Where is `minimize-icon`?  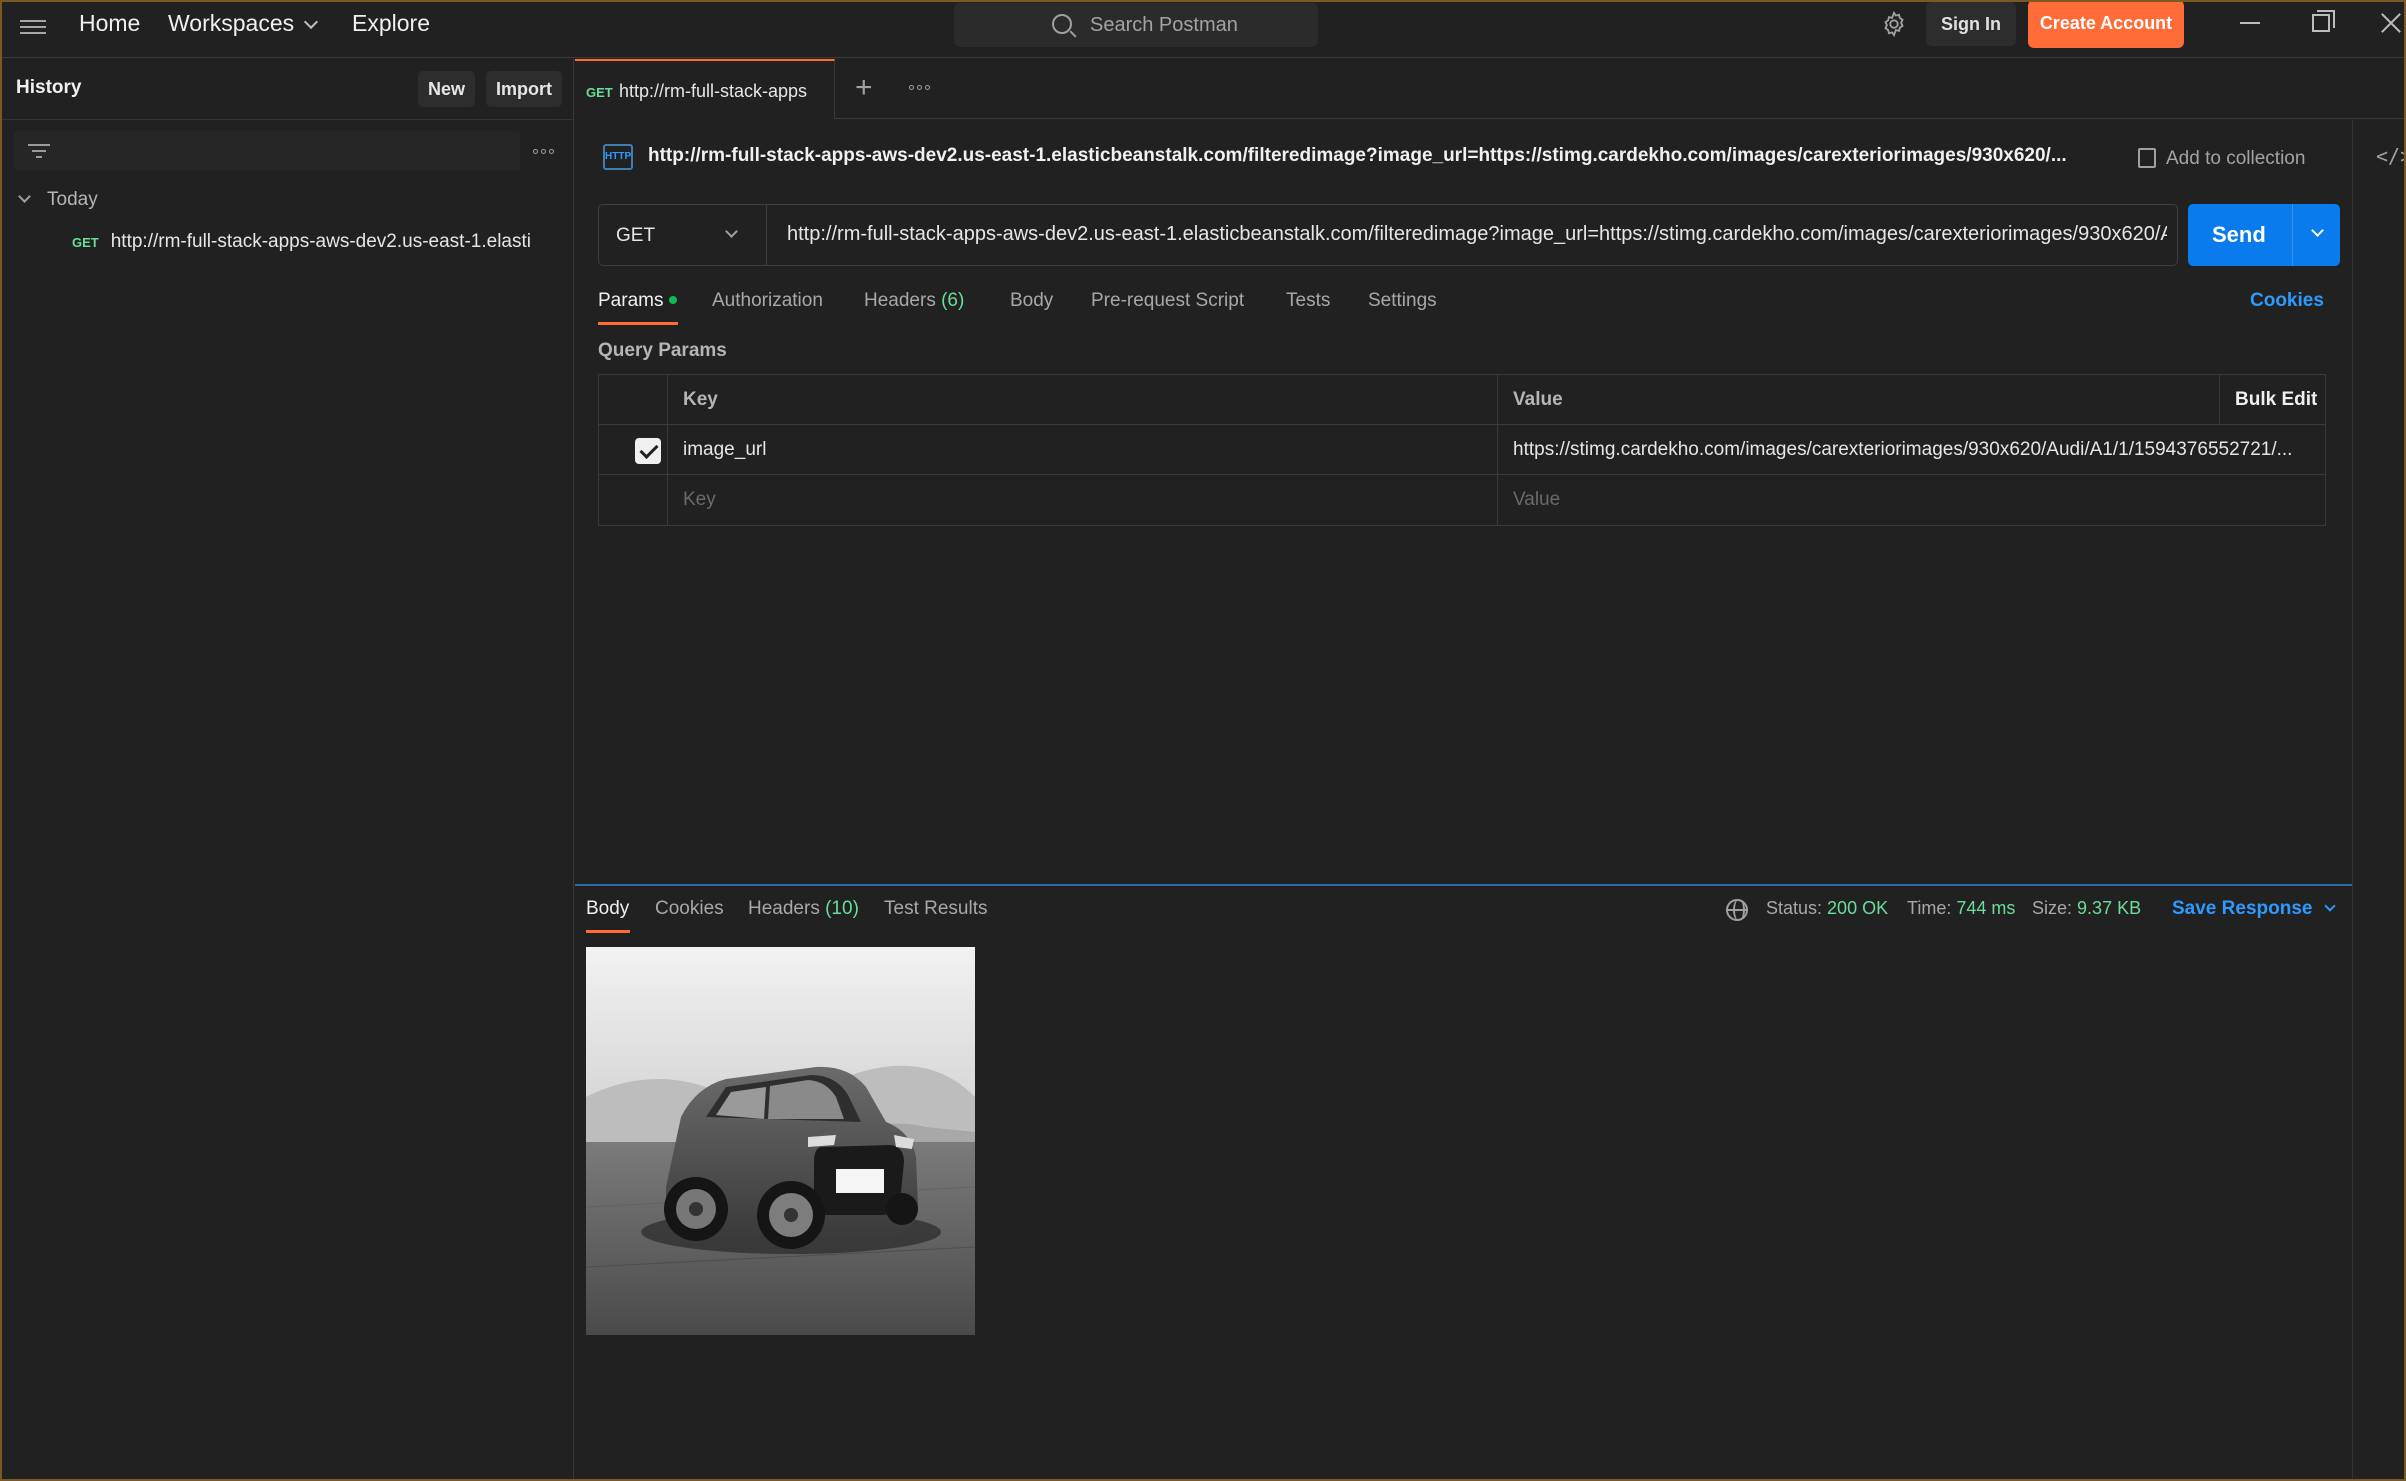
minimize-icon is located at coordinates (2250, 23).